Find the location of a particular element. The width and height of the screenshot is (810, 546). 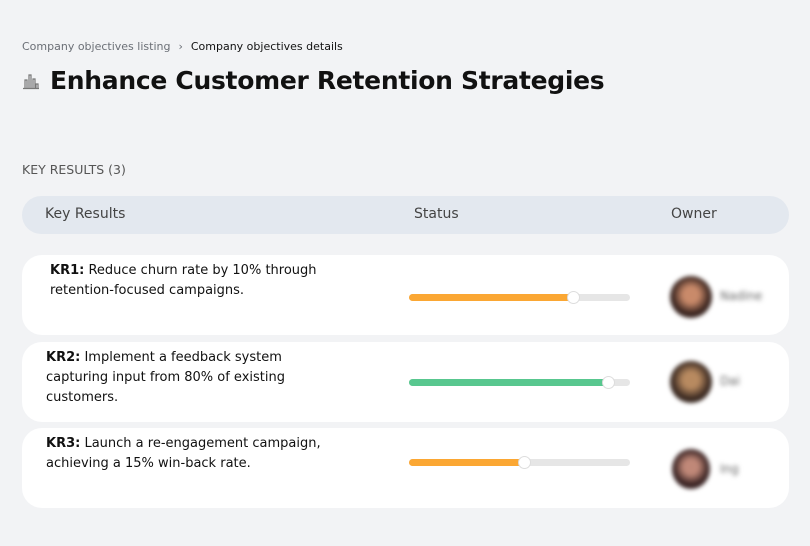

section-label: KEY RESULTS (3) is located at coordinates (74, 169).